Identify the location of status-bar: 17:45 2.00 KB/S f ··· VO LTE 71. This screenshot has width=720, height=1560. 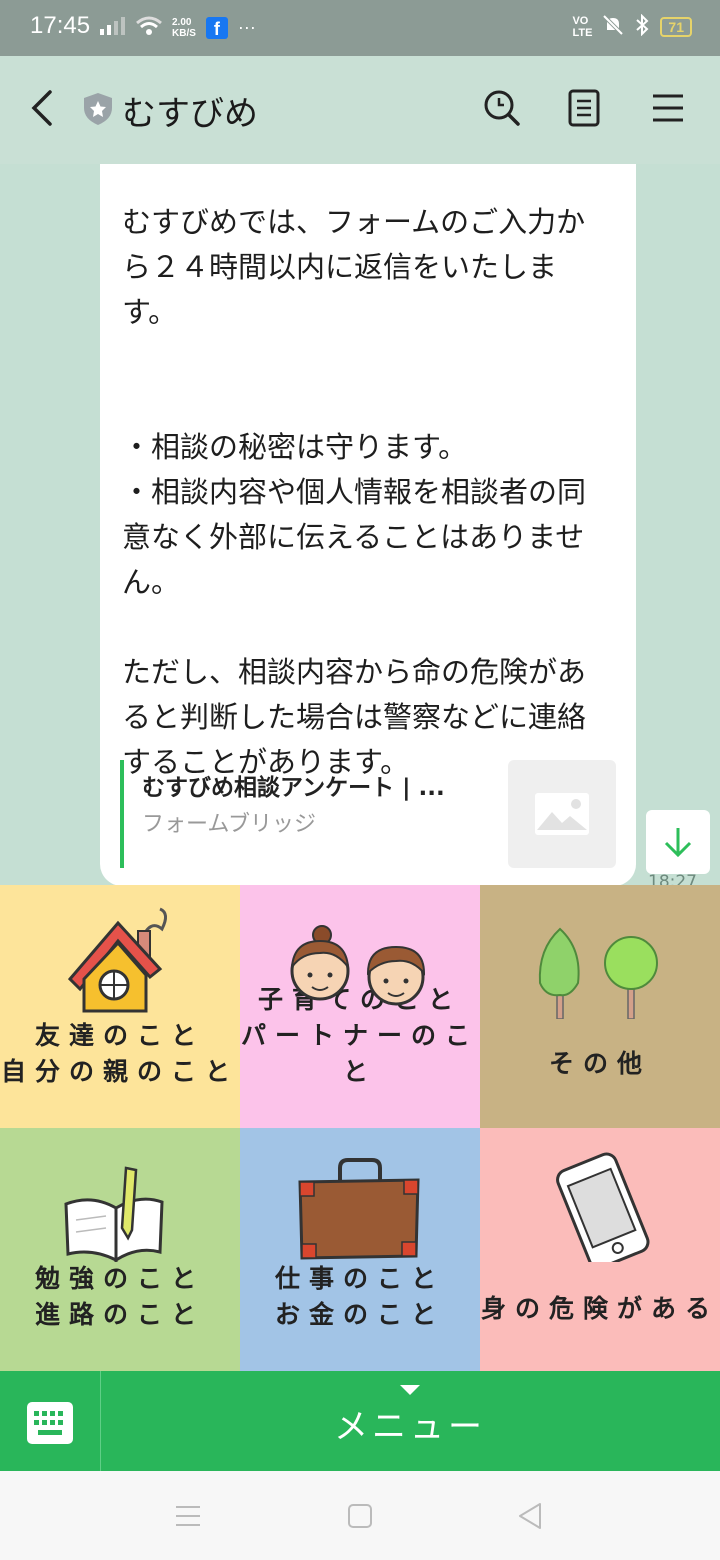
(360, 28).